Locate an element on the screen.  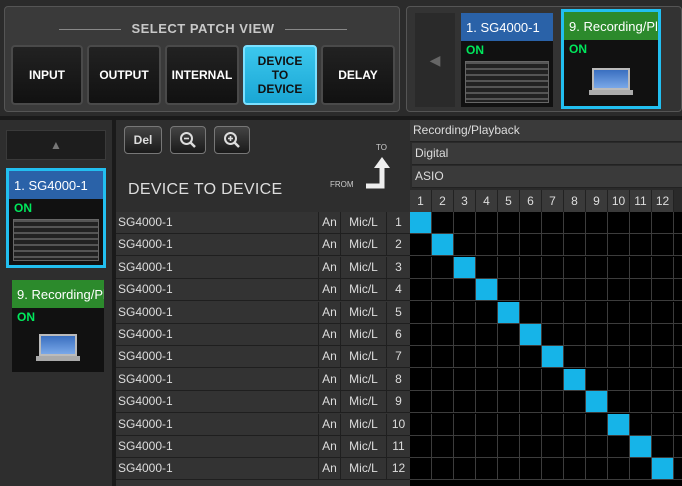
table-row: SG4000-1 An Mic/L 6 is located at coordinates (263, 335).